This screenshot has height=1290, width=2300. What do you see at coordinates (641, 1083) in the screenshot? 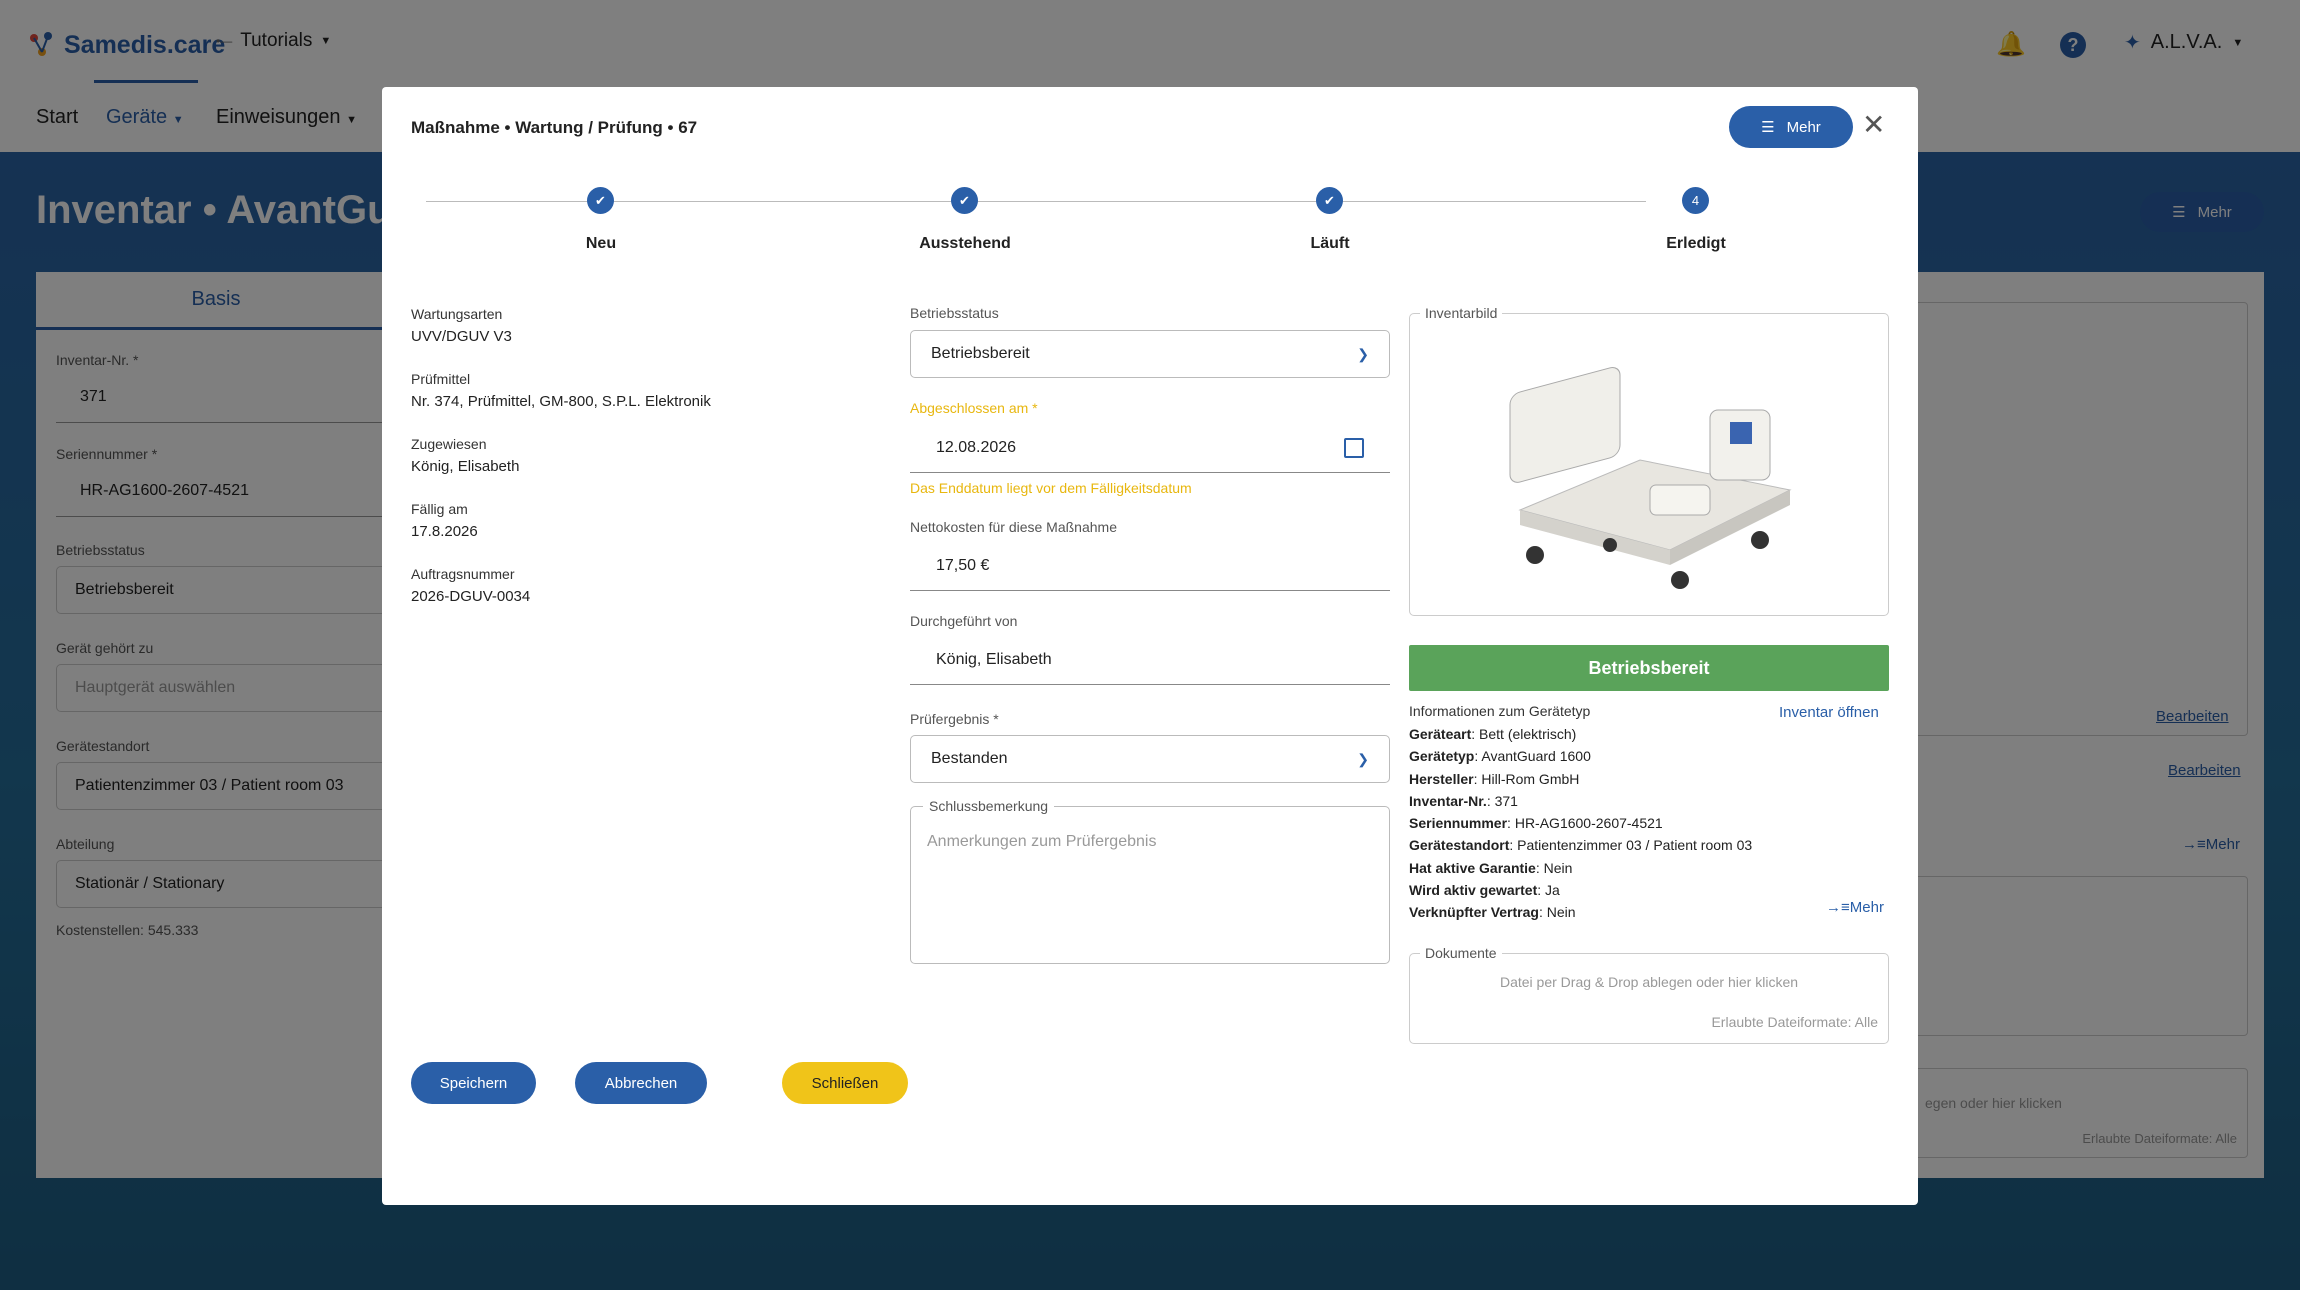
I see `abbrechen-button: Abbrechen` at bounding box center [641, 1083].